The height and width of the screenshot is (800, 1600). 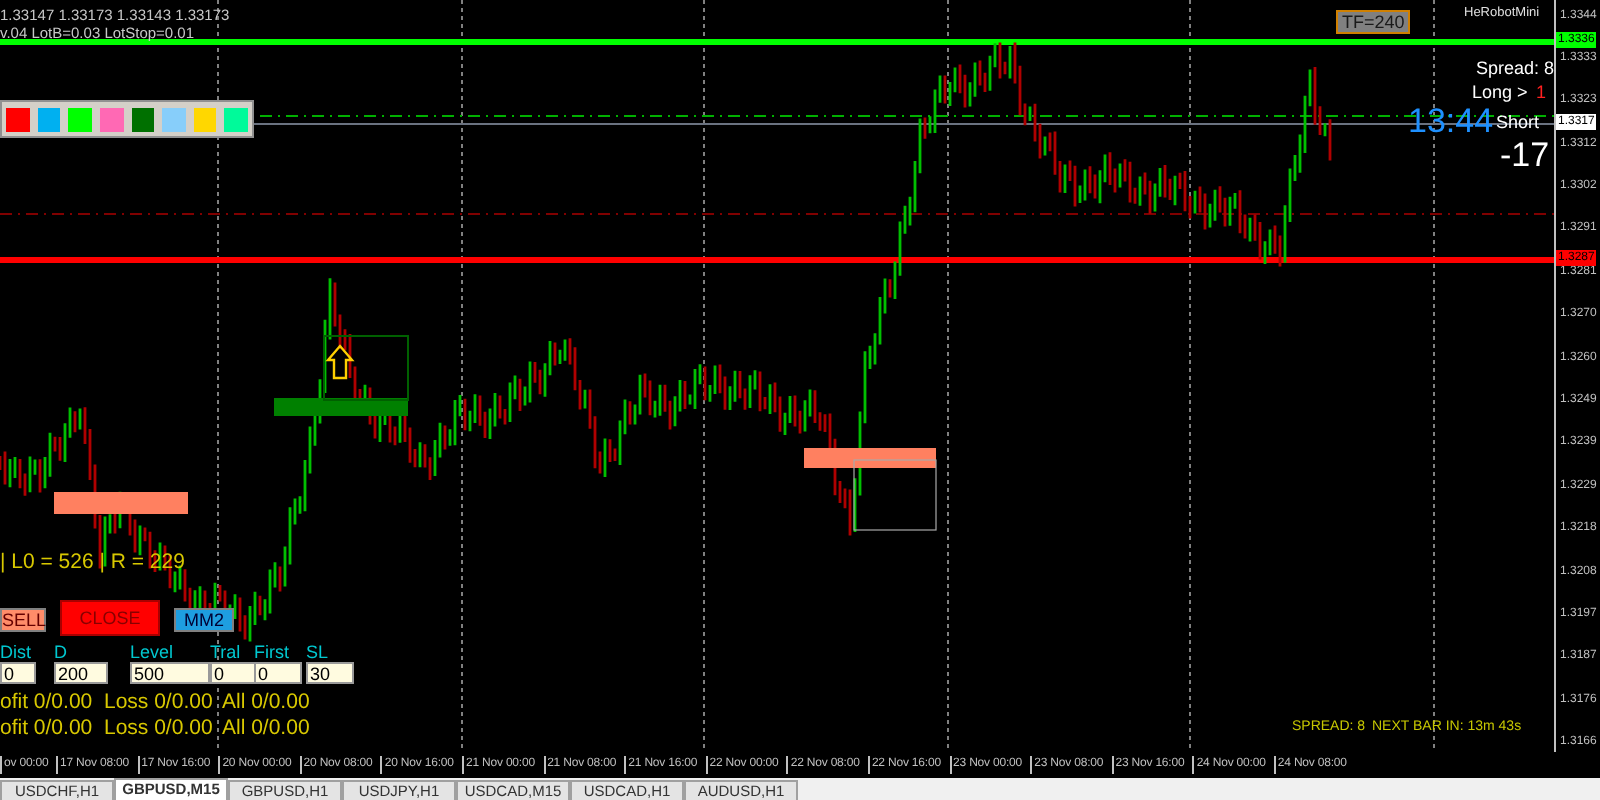 What do you see at coordinates (777, 260) in the screenshot?
I see `support-line` at bounding box center [777, 260].